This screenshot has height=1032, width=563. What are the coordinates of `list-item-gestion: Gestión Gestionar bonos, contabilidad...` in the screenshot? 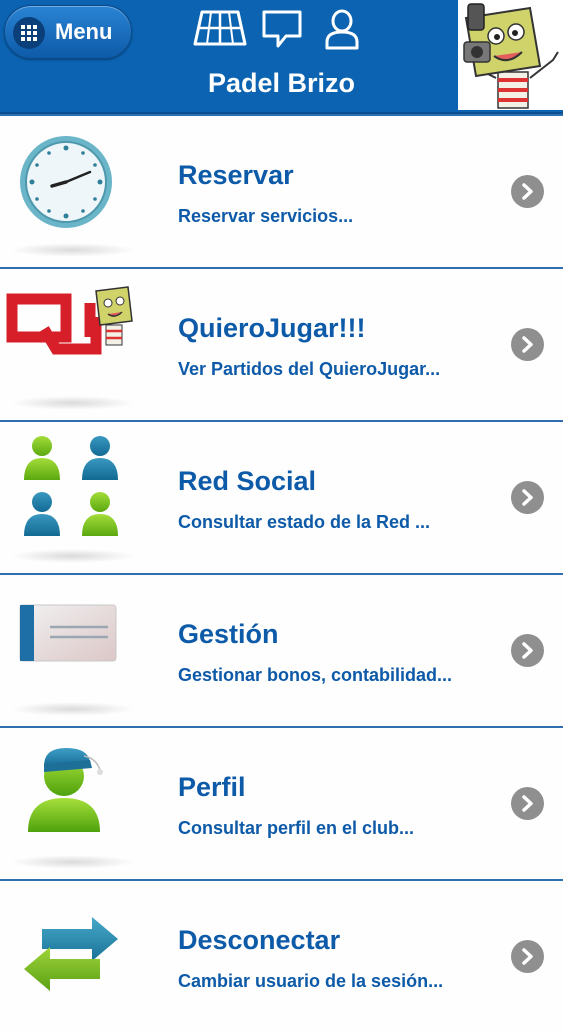 It's located at (281, 649).